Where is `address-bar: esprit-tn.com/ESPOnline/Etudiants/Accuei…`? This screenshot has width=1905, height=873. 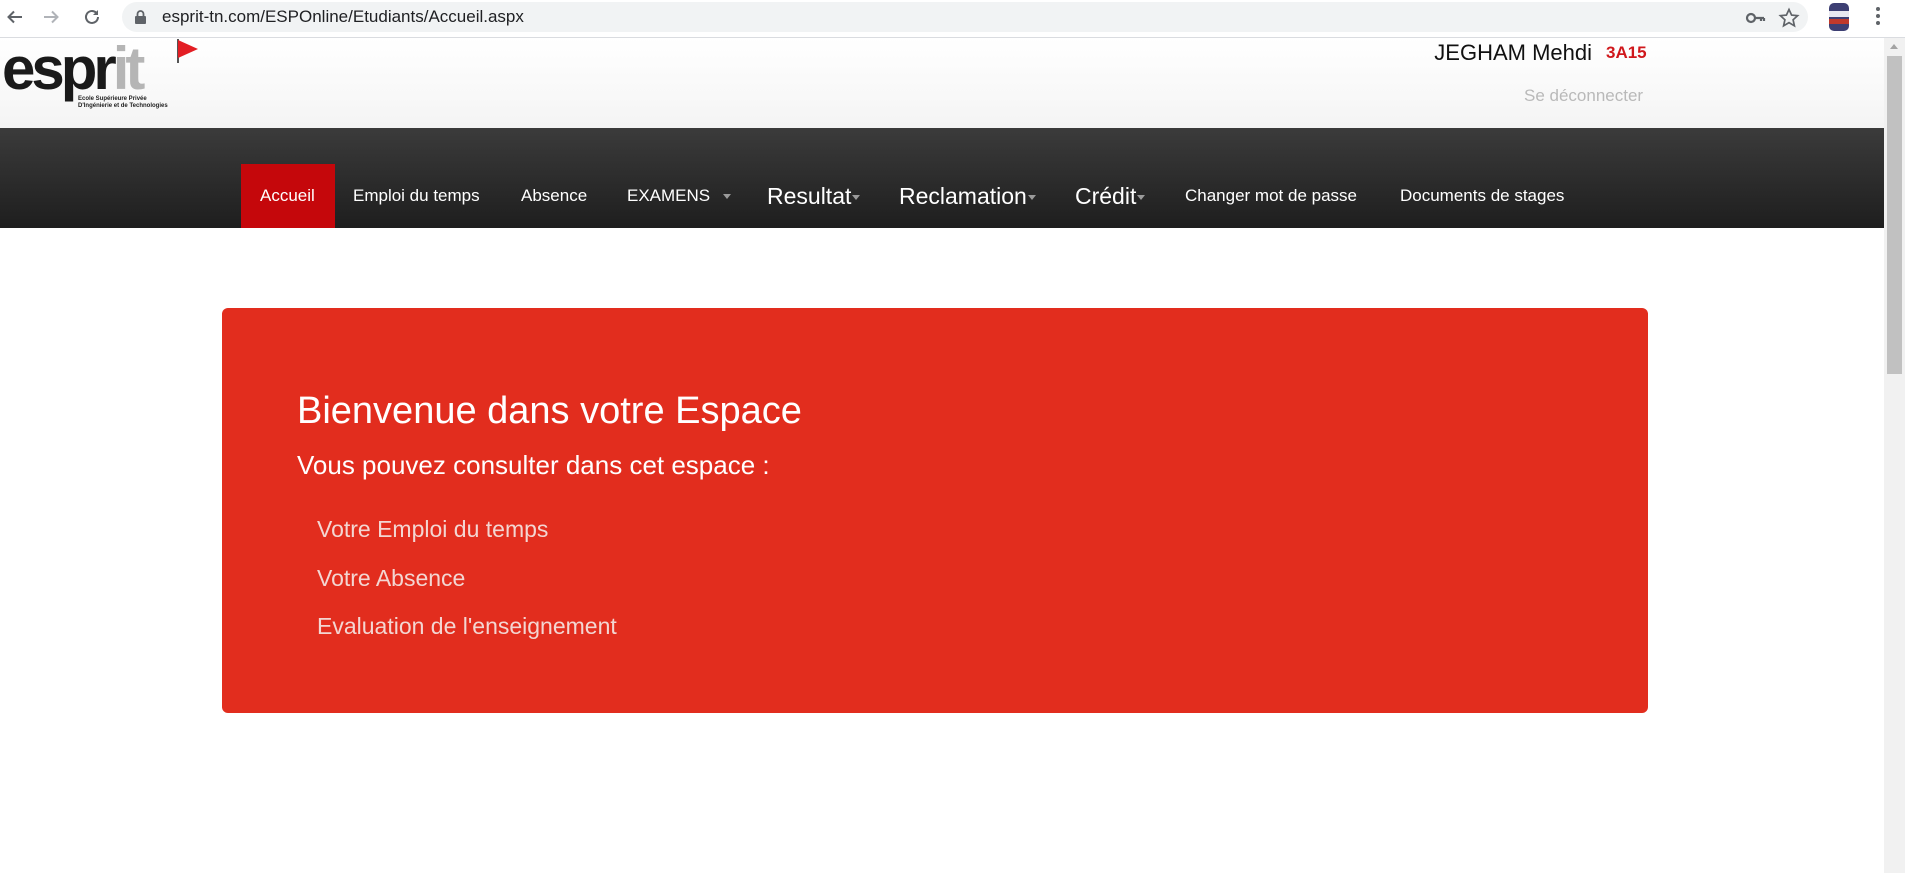 address-bar: esprit-tn.com/ESPOnline/Etudiants/Accuei… is located at coordinates (965, 17).